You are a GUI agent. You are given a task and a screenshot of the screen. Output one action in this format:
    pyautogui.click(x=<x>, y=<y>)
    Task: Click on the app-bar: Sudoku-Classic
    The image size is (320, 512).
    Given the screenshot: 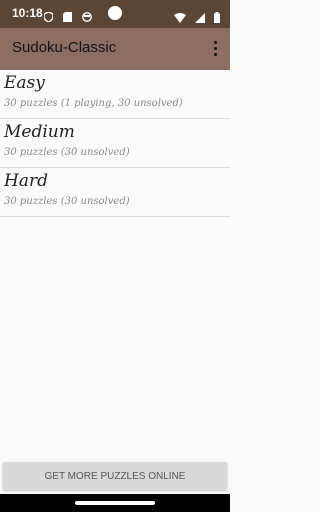 What is the action you would take?
    pyautogui.click(x=115, y=49)
    